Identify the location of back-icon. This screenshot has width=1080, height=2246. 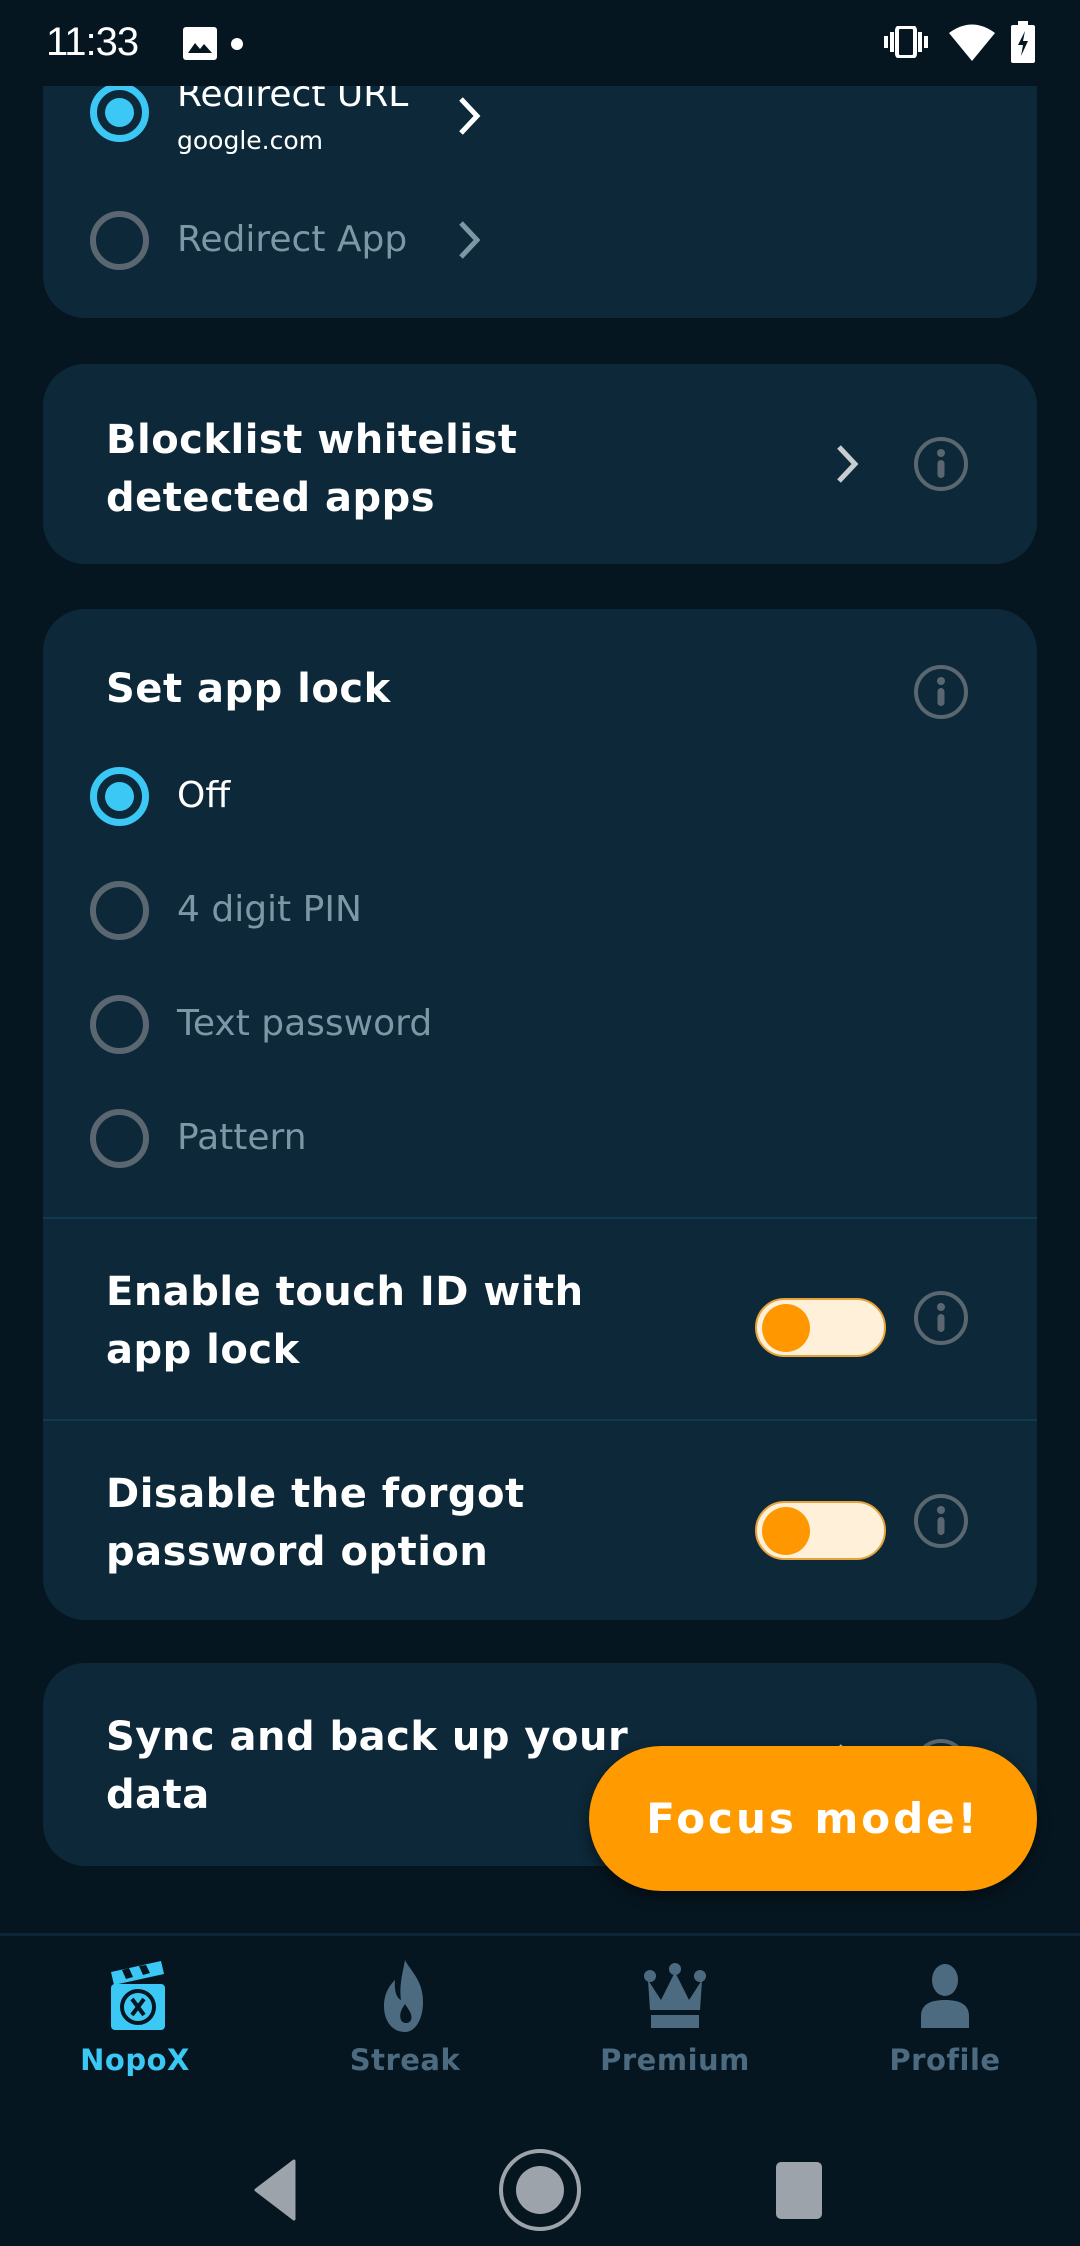
(276, 2190).